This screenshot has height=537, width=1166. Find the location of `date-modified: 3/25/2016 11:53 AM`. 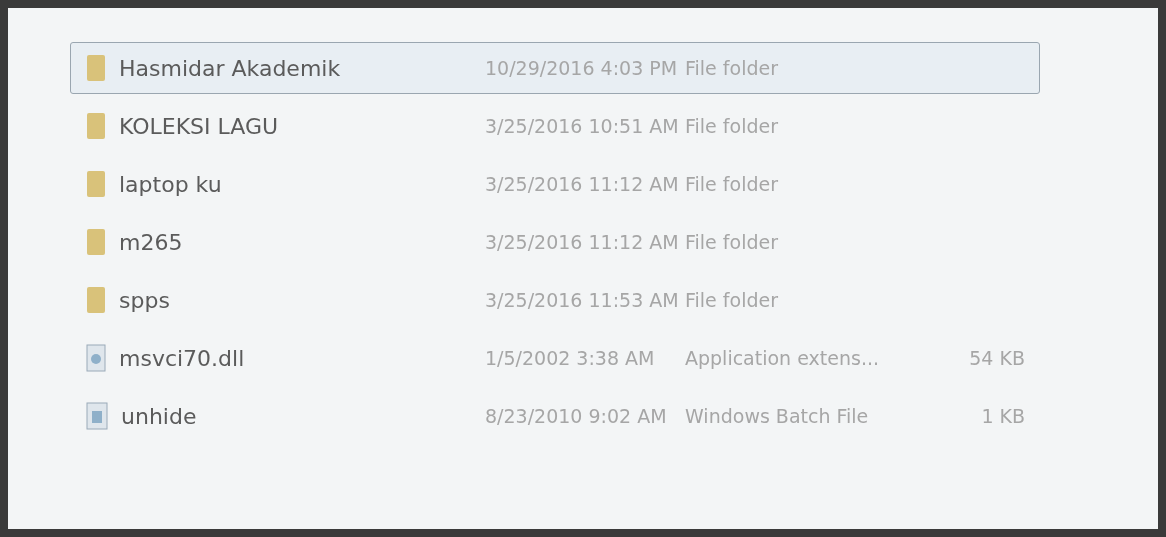

date-modified: 3/25/2016 11:53 AM is located at coordinates (582, 300).